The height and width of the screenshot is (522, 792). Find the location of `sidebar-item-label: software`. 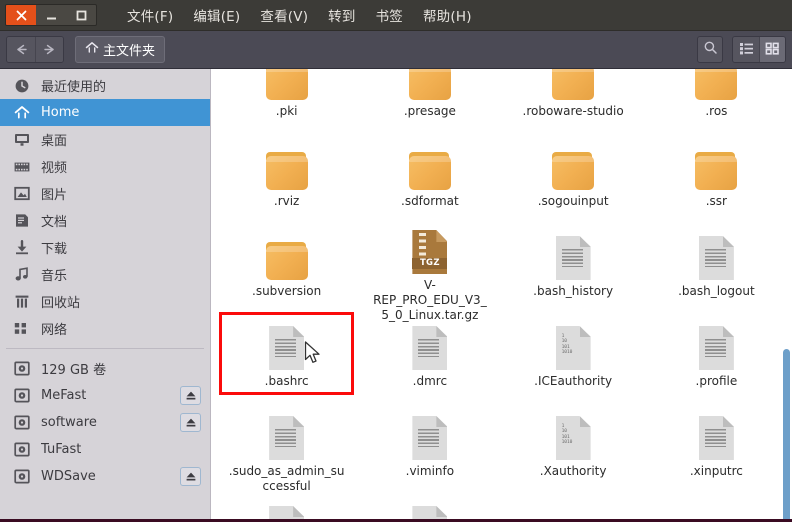

sidebar-item-label: software is located at coordinates (69, 422).